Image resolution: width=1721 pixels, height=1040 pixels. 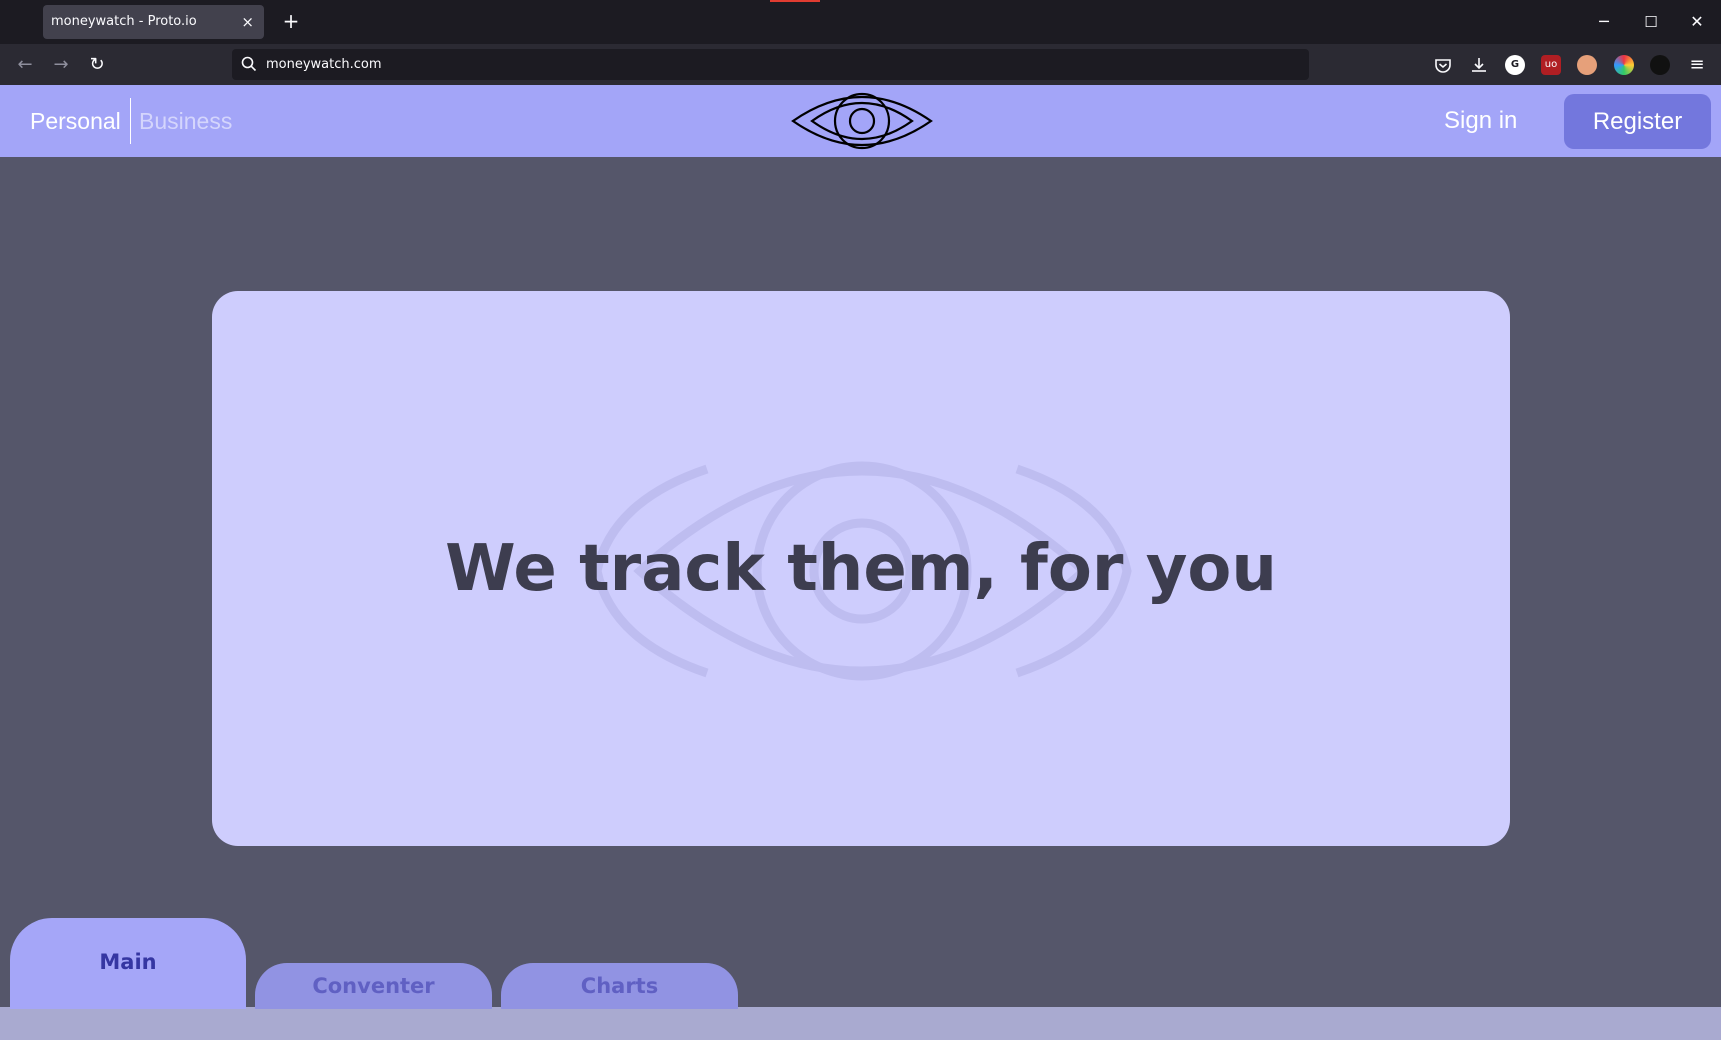 I want to click on tab-charts: Charts, so click(x=619, y=986).